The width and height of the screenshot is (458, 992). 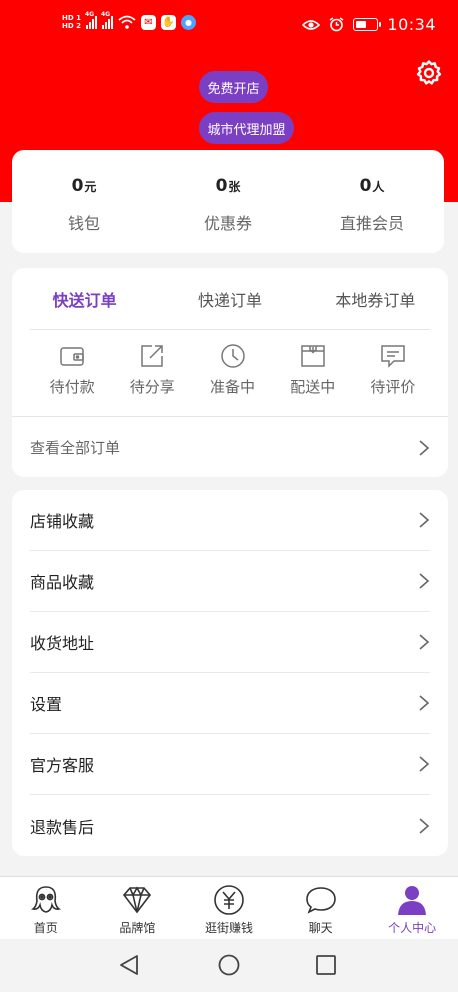 What do you see at coordinates (393, 387) in the screenshot?
I see `status-label: 待评价` at bounding box center [393, 387].